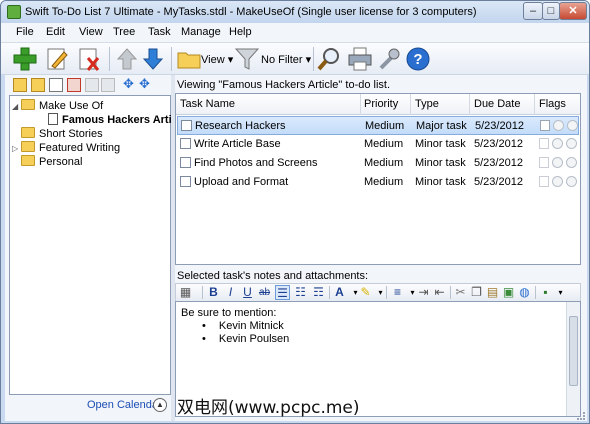 The height and width of the screenshot is (424, 590). I want to click on bold-button: B, so click(213, 292).